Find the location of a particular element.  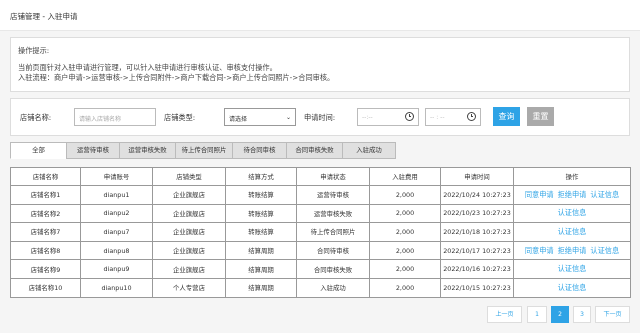

table-header-row: 店铺名称 申请账号 店铺类型 结算方式 申请状态 入驻费用 申请时间 操作 is located at coordinates (320, 176).